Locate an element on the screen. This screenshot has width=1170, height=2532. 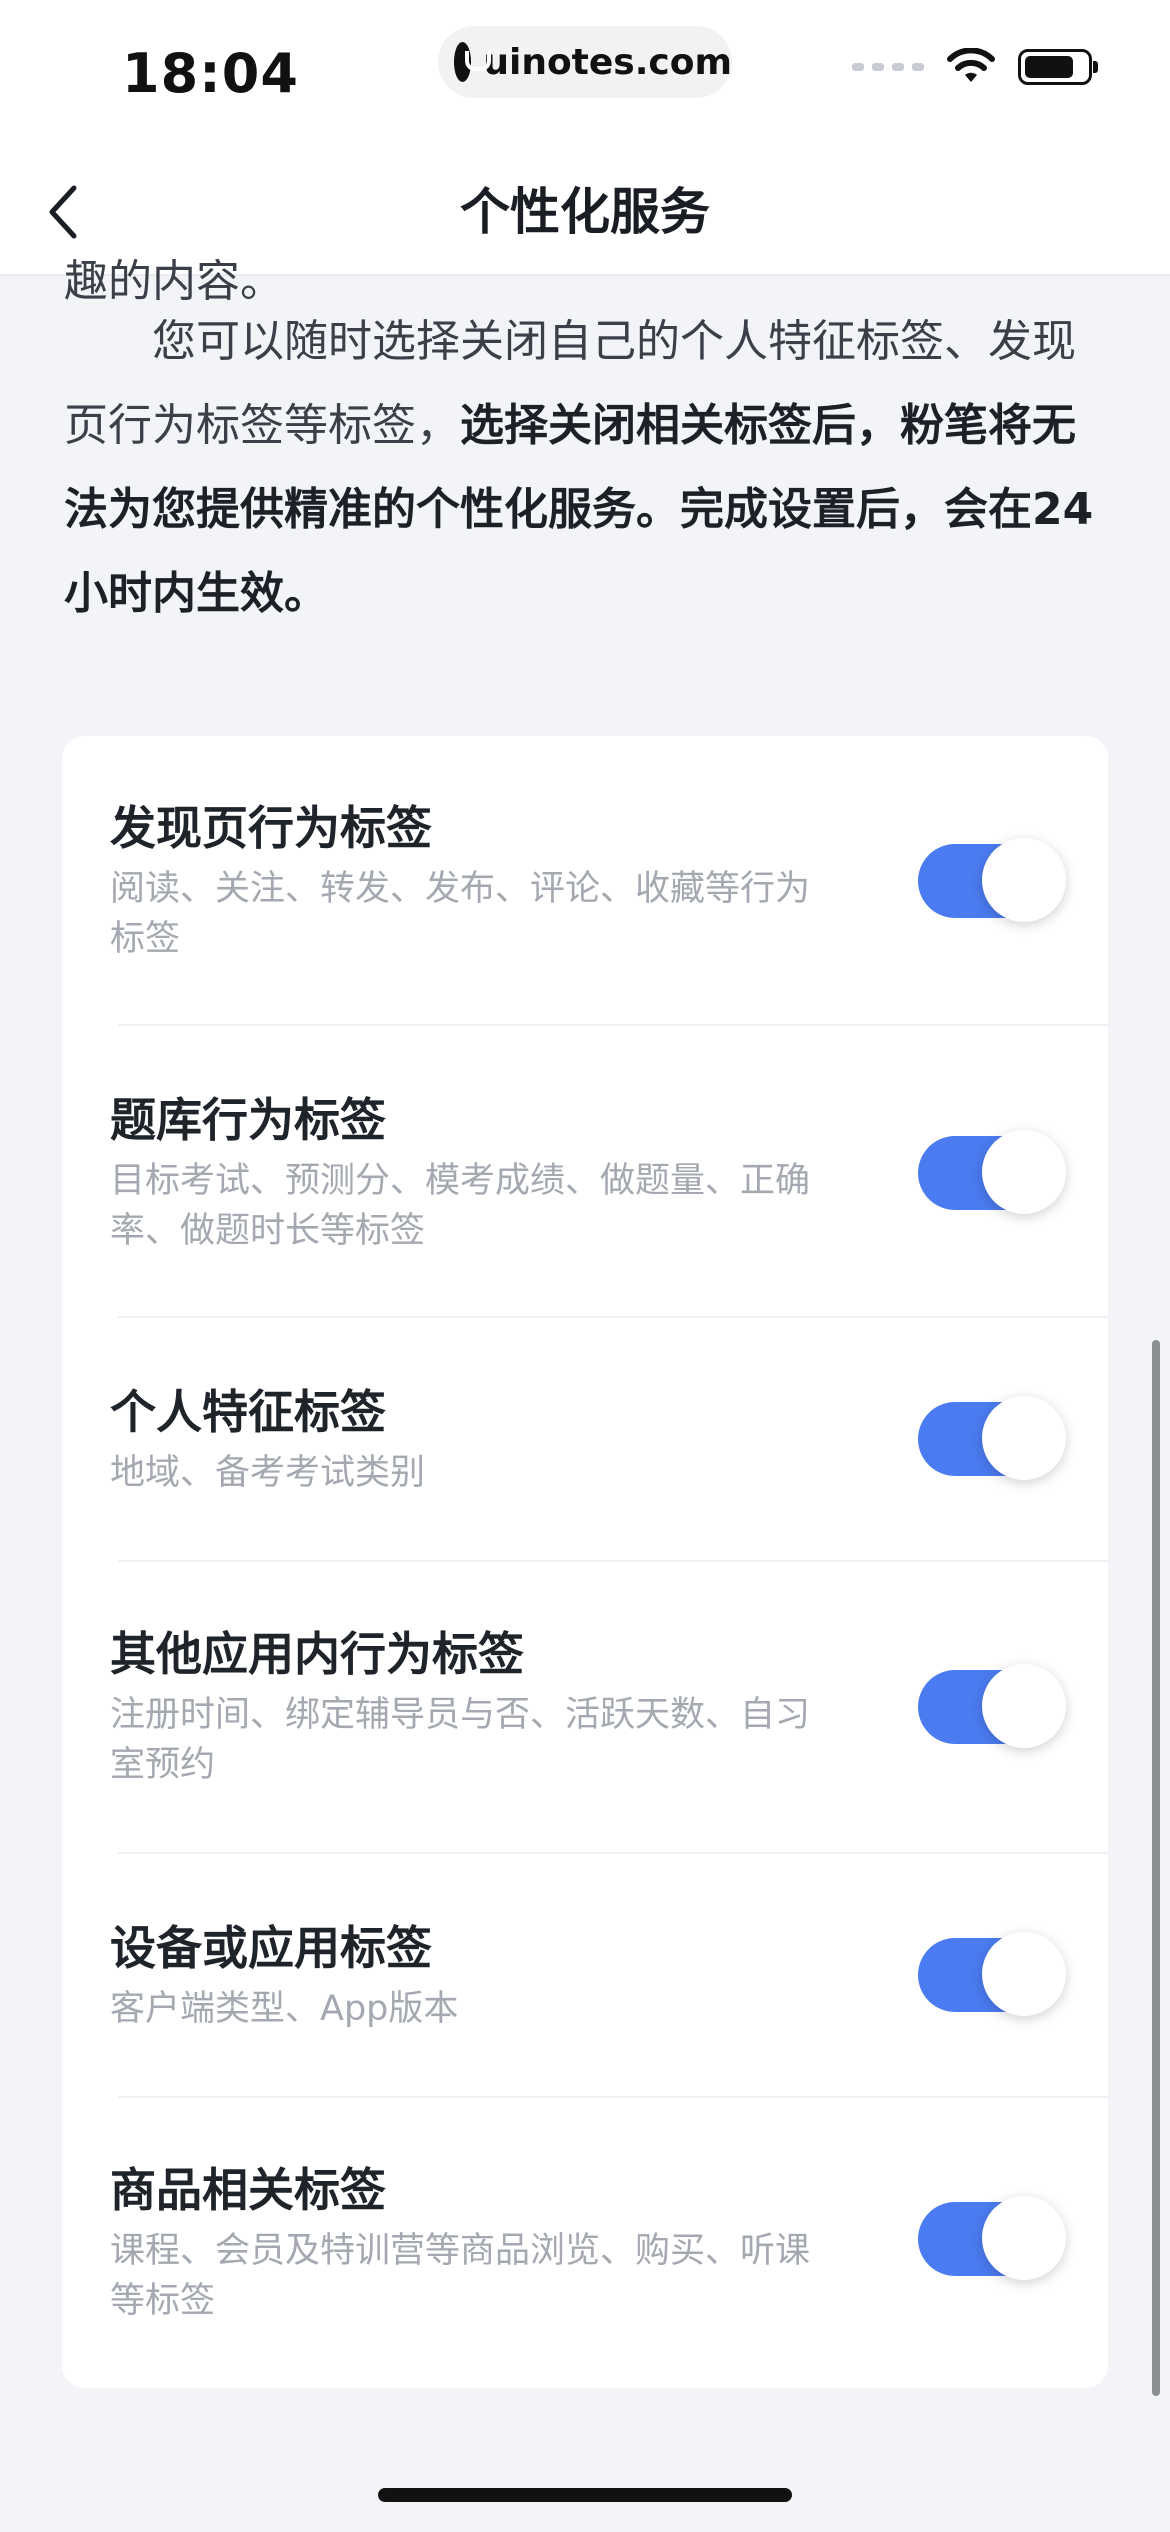
url-pill: uinotes.com is located at coordinates (585, 62).